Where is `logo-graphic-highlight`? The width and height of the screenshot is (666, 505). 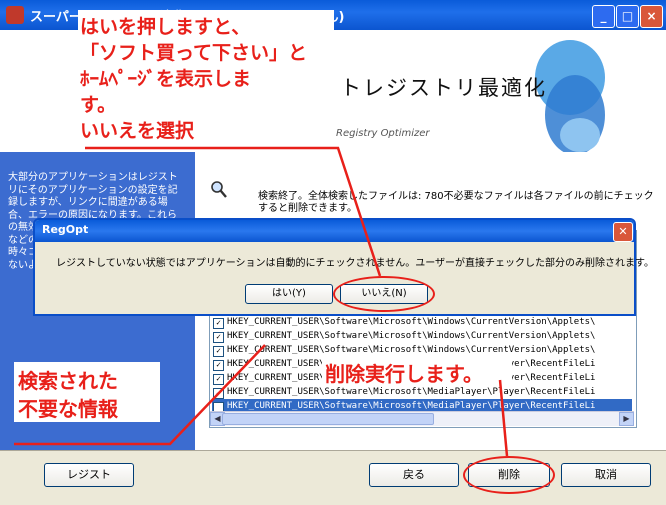 logo-graphic-highlight is located at coordinates (580, 135).